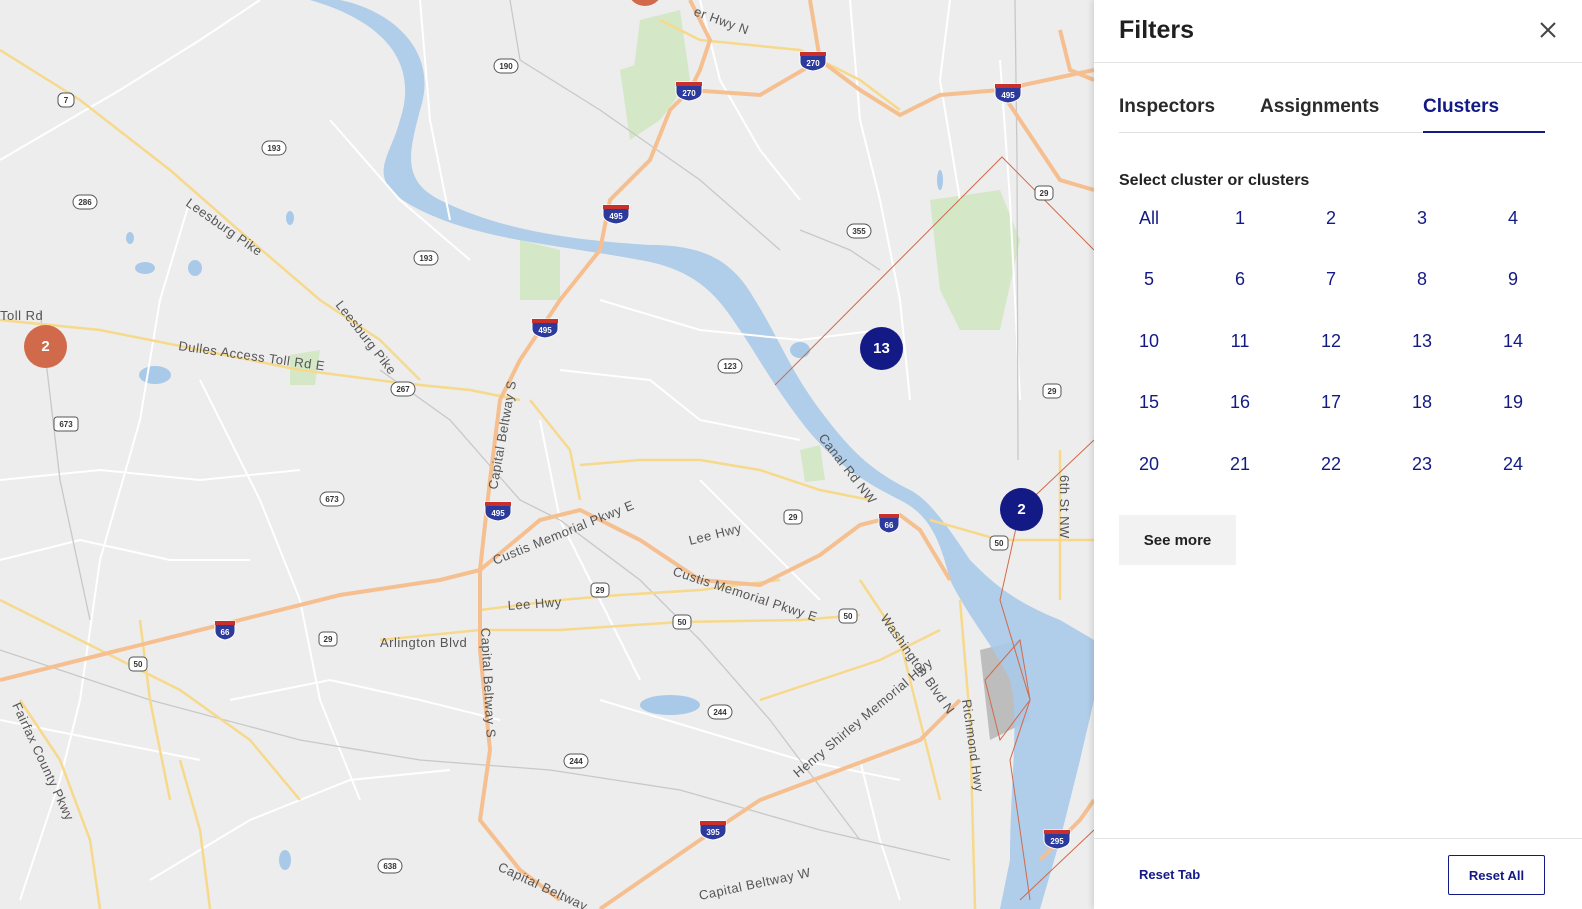 The width and height of the screenshot is (1582, 909). What do you see at coordinates (1338, 873) in the screenshot?
I see `panel-footer: Reset Tab Reset All` at bounding box center [1338, 873].